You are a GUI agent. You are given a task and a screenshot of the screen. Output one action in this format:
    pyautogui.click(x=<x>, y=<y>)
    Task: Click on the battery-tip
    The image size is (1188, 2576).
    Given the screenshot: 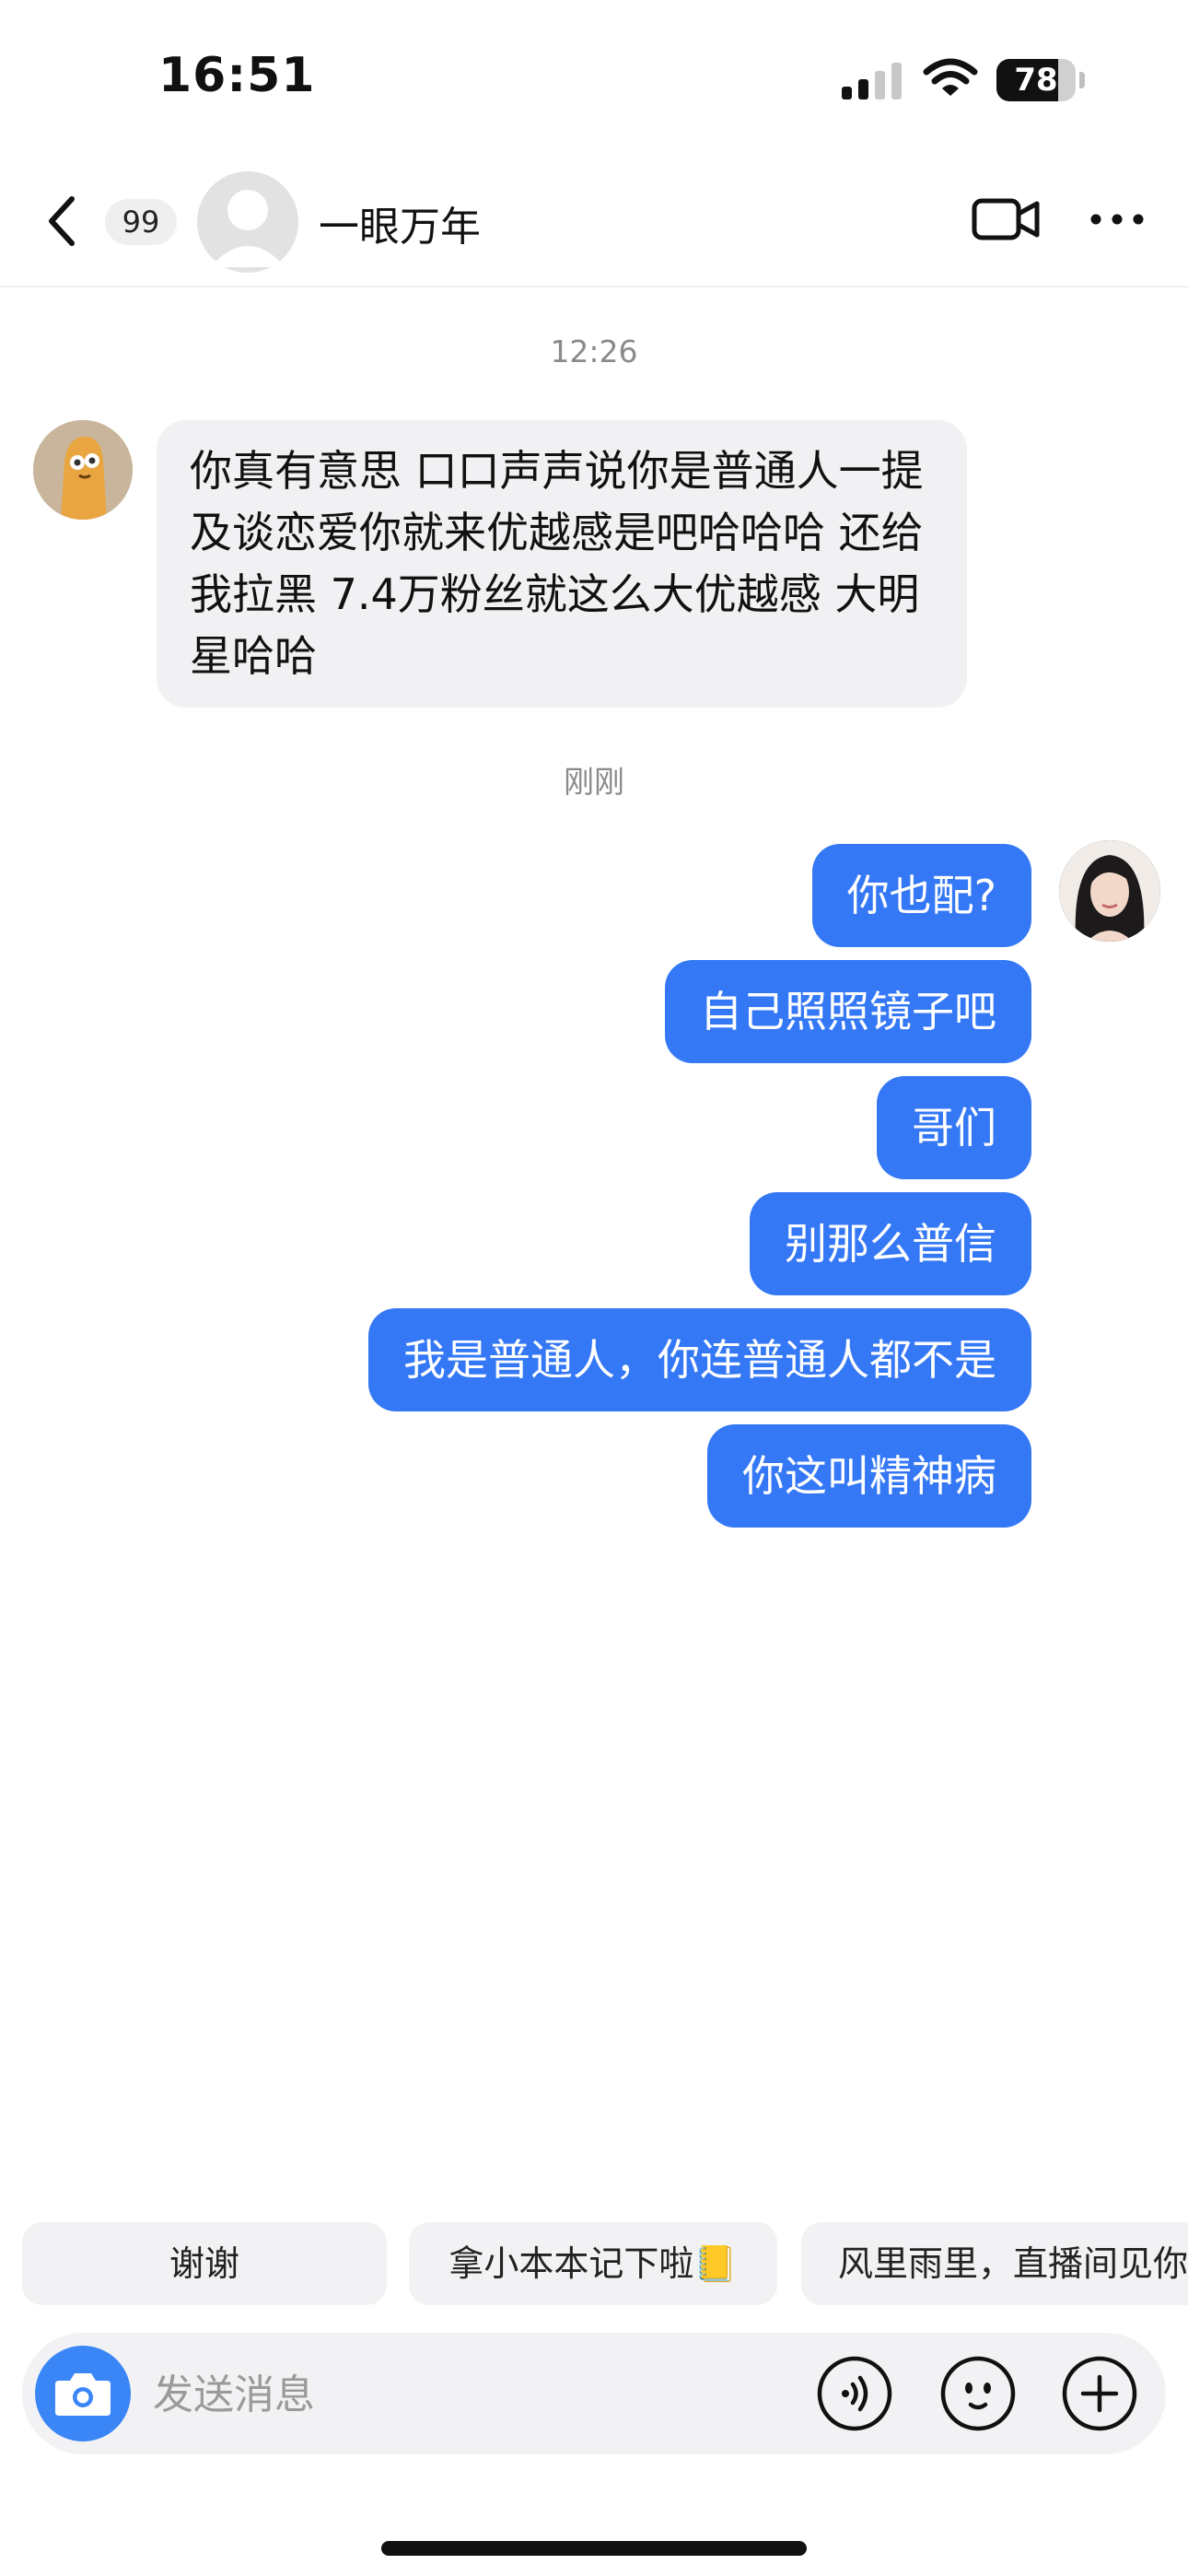 What is the action you would take?
    pyautogui.click(x=1082, y=80)
    